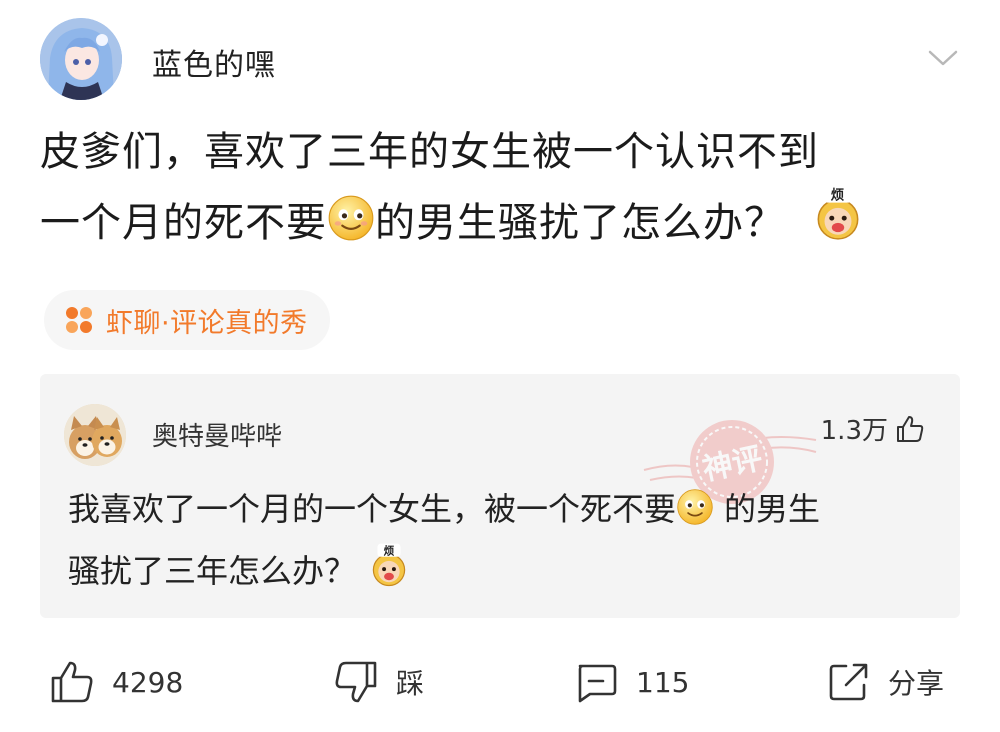 The height and width of the screenshot is (732, 1000). What do you see at coordinates (597, 683) in the screenshot?
I see `comment-bubble-icon` at bounding box center [597, 683].